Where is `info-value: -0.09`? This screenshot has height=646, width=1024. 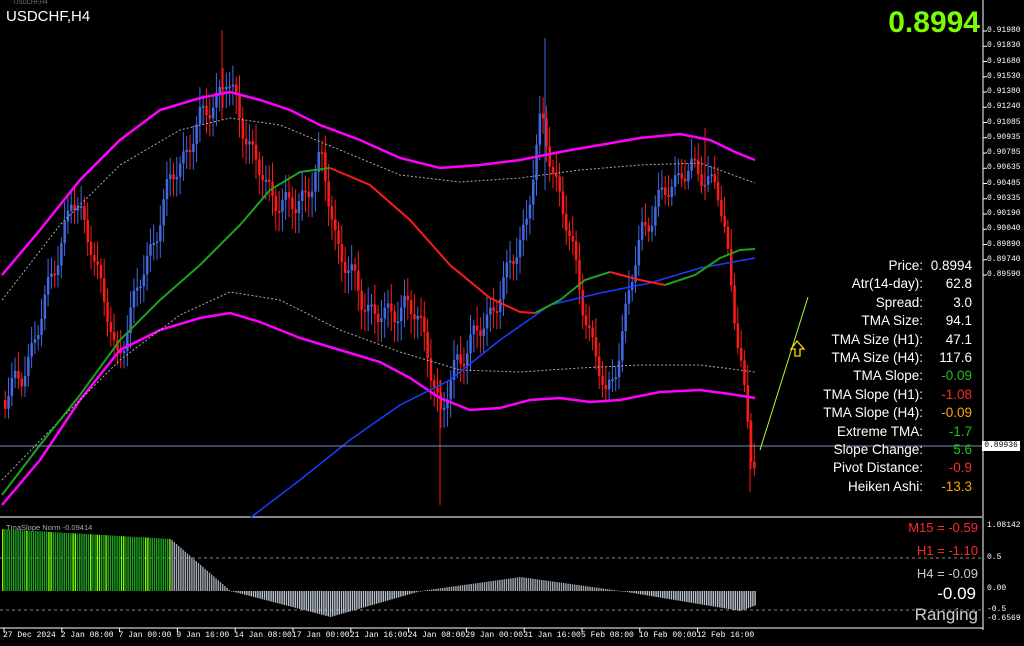
info-value: -0.09 is located at coordinates (956, 376).